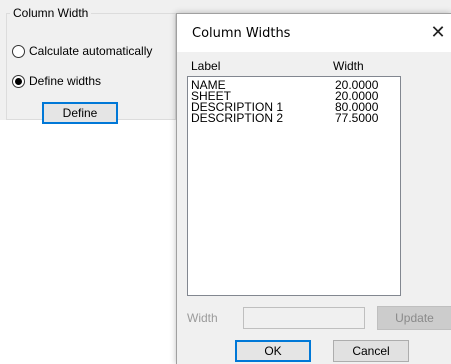 Image resolution: width=451 pixels, height=364 pixels. I want to click on update-button: Update, so click(414, 318).